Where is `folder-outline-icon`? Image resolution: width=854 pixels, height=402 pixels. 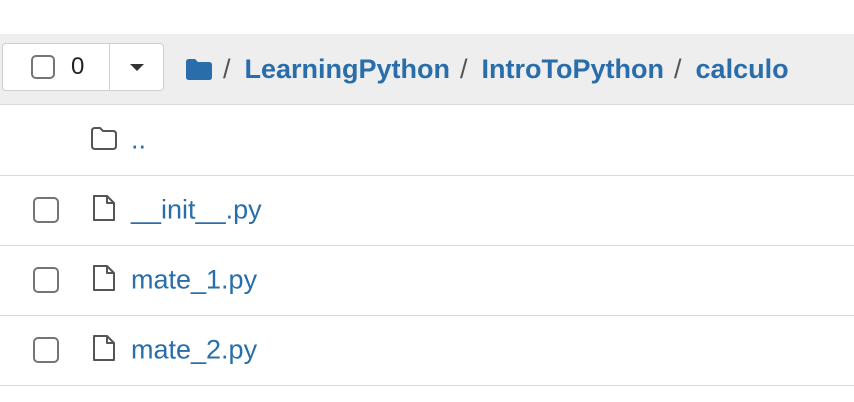 folder-outline-icon is located at coordinates (104, 138).